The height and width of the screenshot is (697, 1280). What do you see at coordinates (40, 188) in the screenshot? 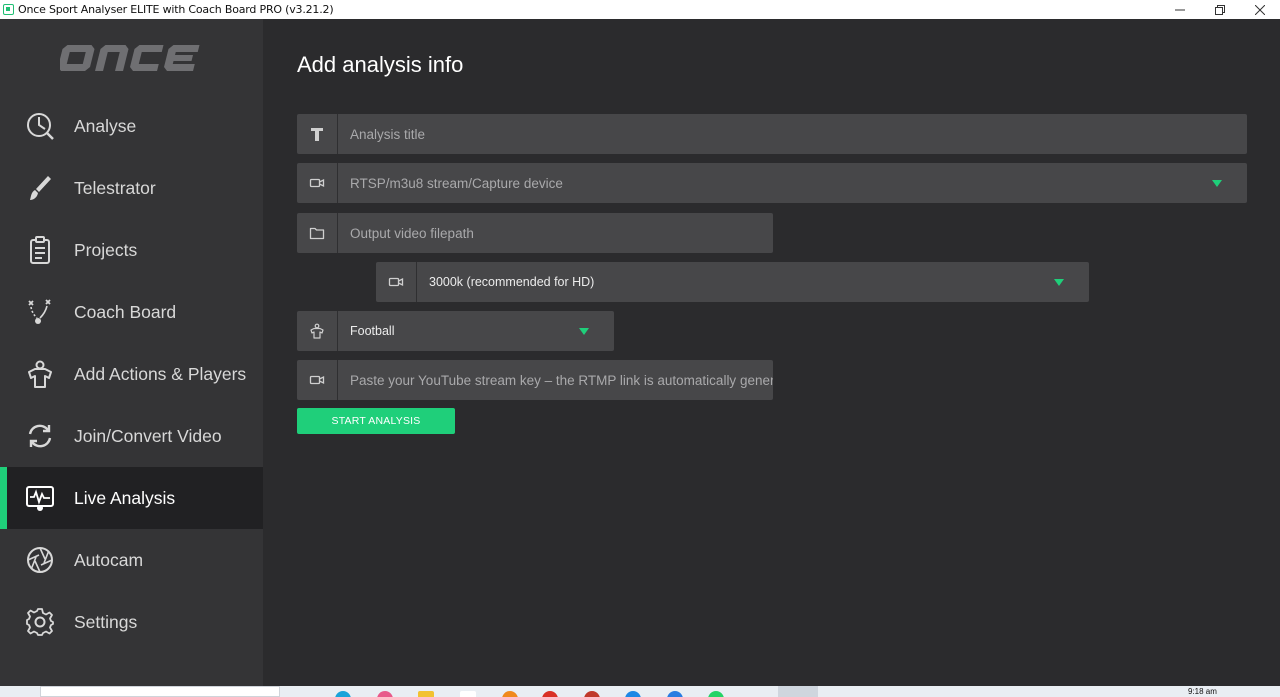
I see `brush-icon` at bounding box center [40, 188].